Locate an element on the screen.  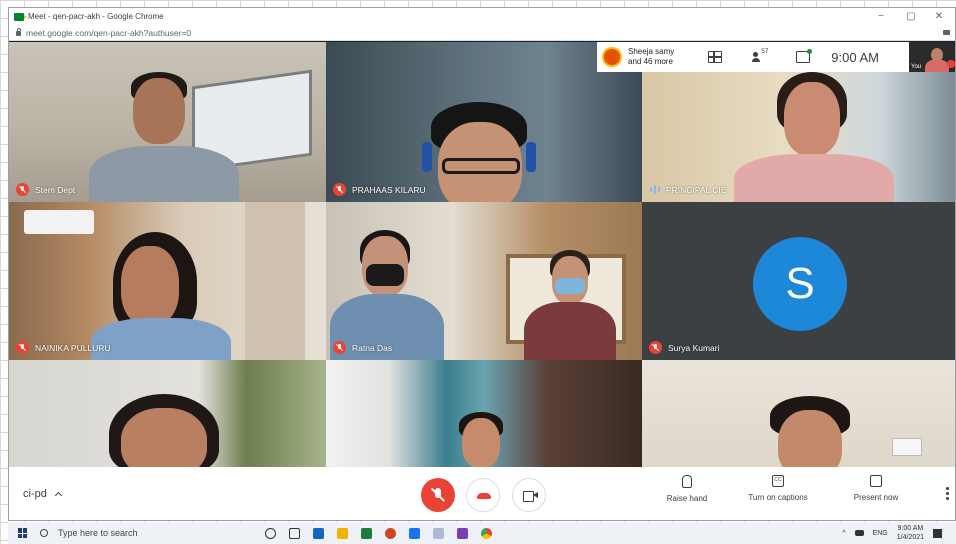
leave-call-button is located at coordinates (483, 495).